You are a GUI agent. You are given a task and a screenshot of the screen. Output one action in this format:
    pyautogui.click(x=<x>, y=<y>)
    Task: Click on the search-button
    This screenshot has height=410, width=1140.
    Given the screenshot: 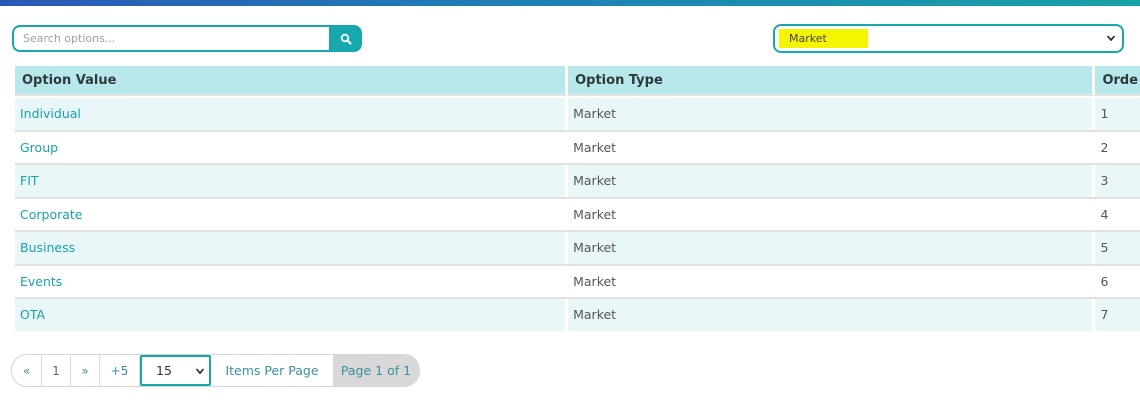 What is the action you would take?
    pyautogui.click(x=345, y=38)
    